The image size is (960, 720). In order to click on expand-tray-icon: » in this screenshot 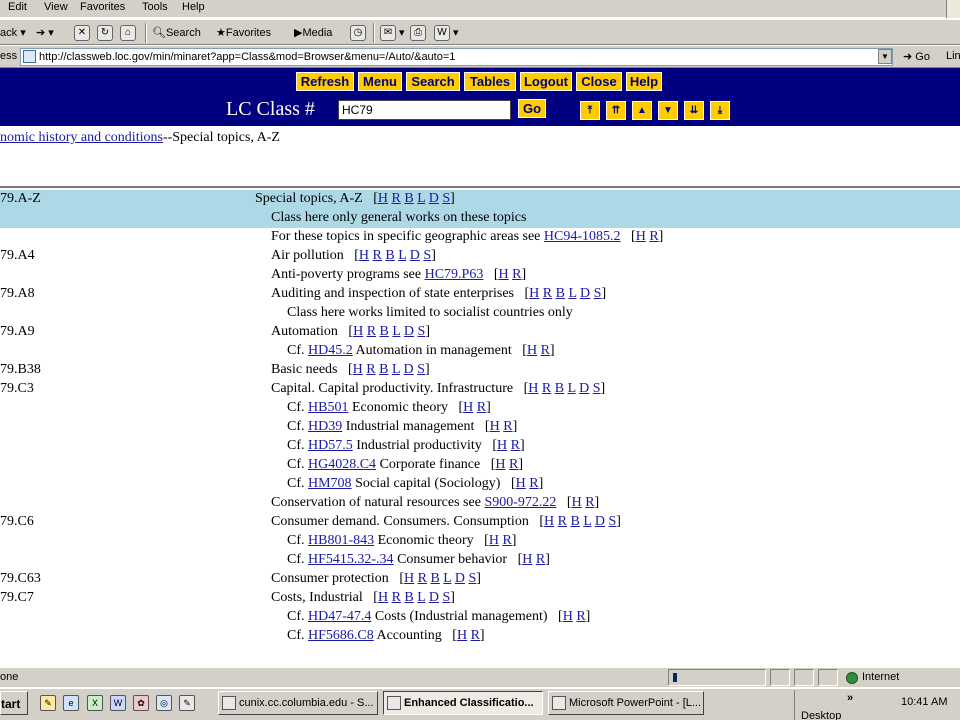, I will do `click(850, 698)`.